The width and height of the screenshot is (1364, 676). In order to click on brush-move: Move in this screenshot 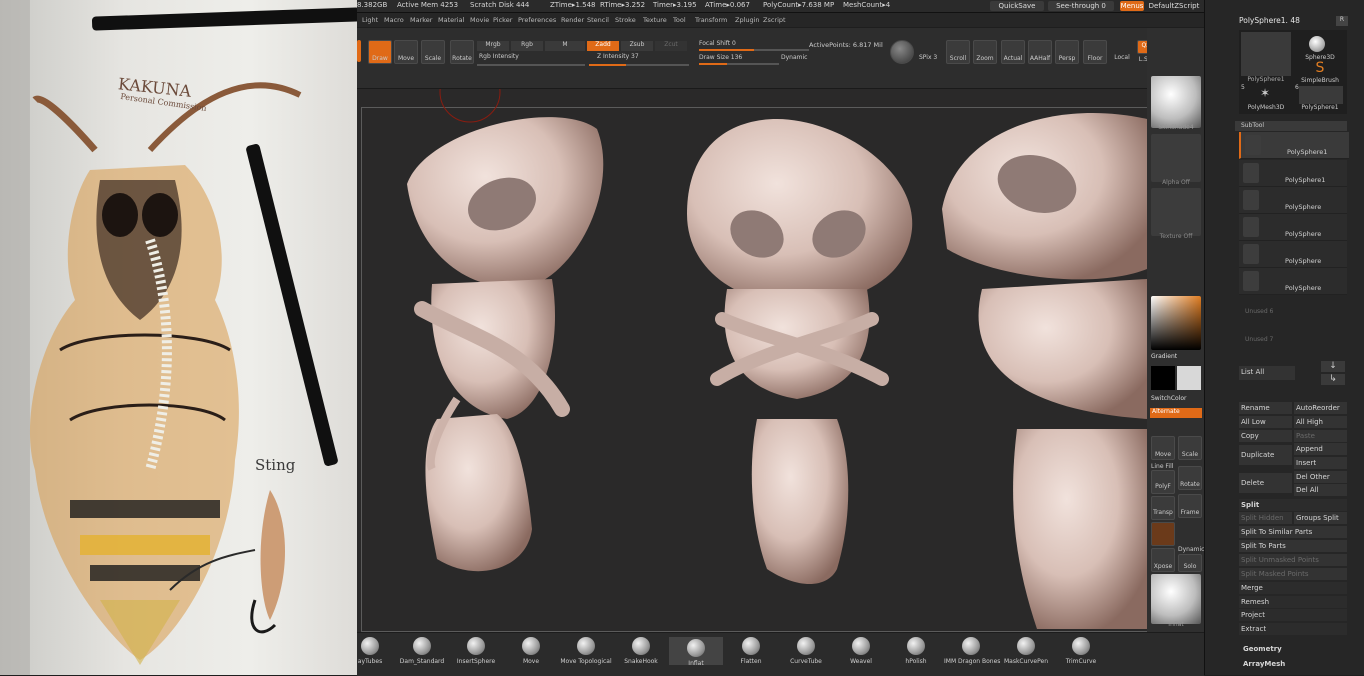, I will do `click(531, 651)`.